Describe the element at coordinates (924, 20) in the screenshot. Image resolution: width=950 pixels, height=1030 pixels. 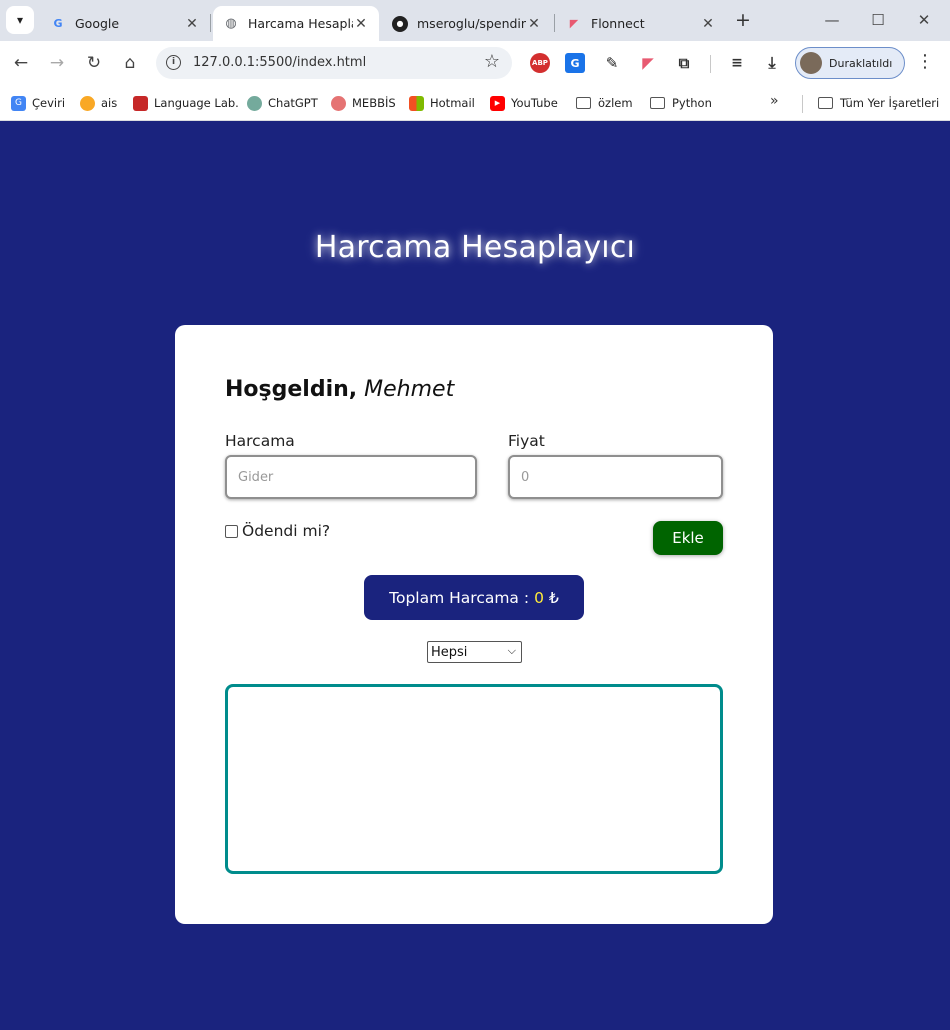
I see `window-close-icon: ✕` at that location.